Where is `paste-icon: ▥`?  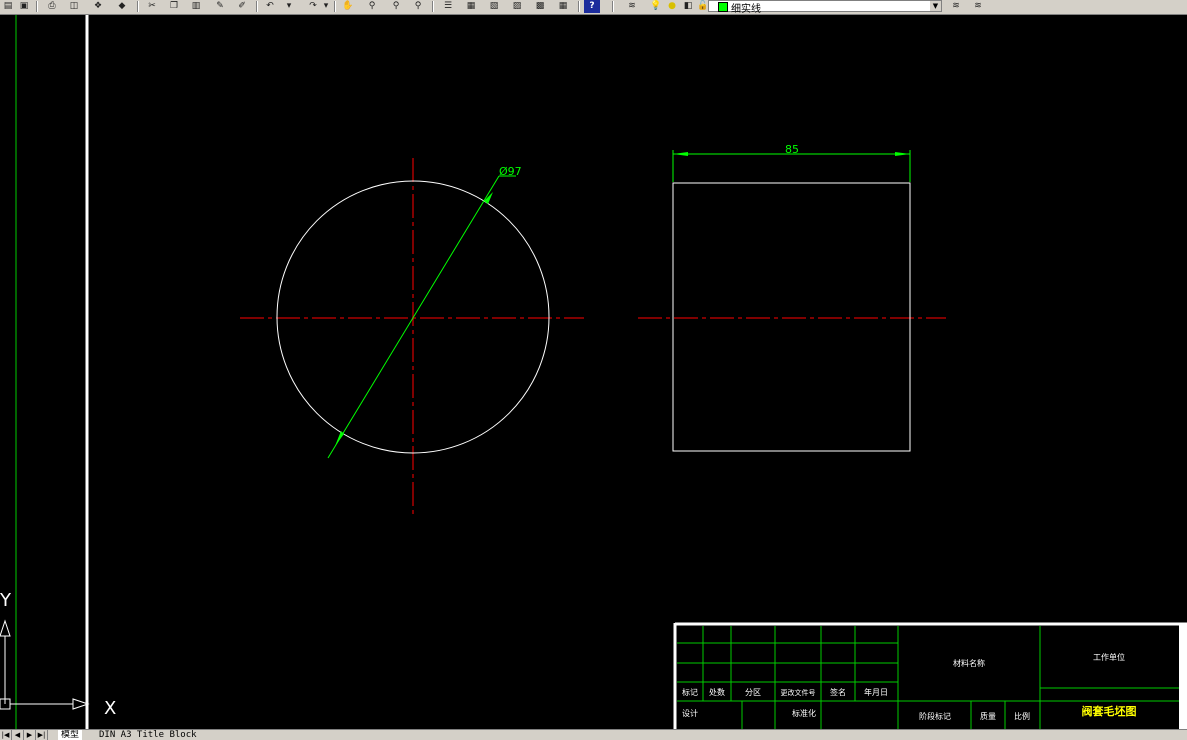
paste-icon: ▥ is located at coordinates (196, 6).